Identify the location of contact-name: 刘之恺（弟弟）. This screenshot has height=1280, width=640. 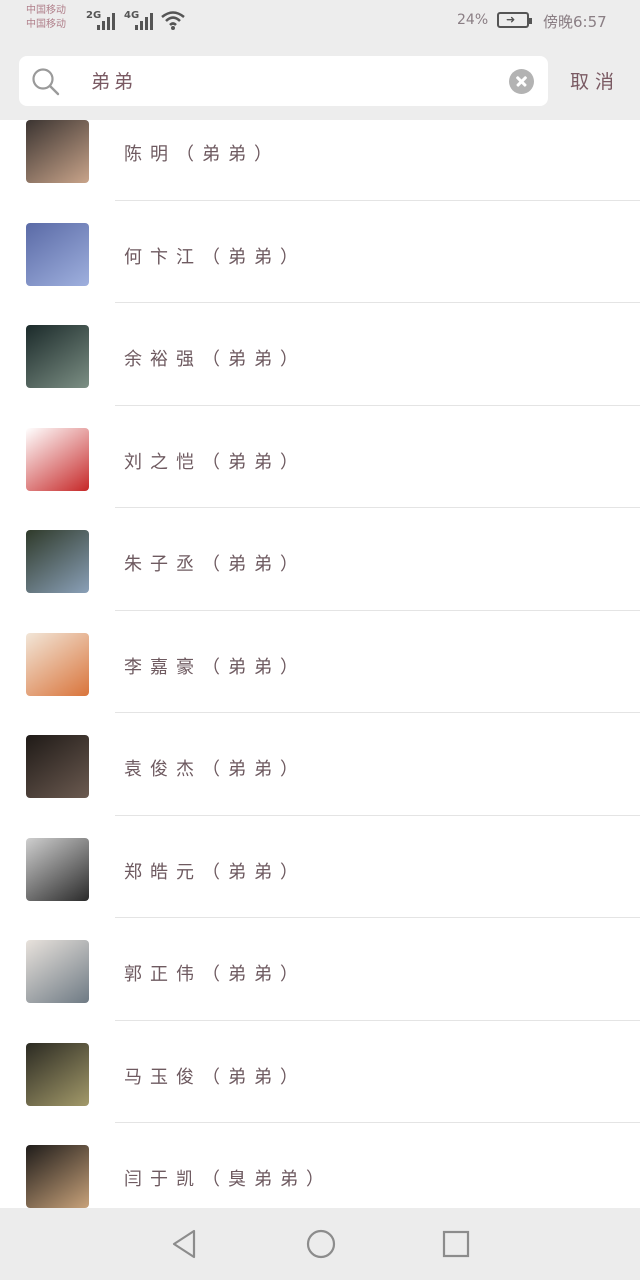
(215, 462).